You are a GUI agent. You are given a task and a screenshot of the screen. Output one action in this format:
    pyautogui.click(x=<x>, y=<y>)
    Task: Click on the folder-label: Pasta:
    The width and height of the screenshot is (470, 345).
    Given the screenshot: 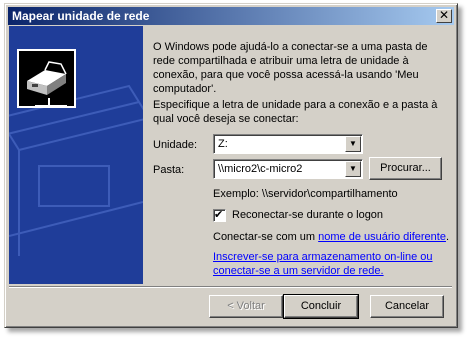 What is the action you would take?
    pyautogui.click(x=169, y=170)
    